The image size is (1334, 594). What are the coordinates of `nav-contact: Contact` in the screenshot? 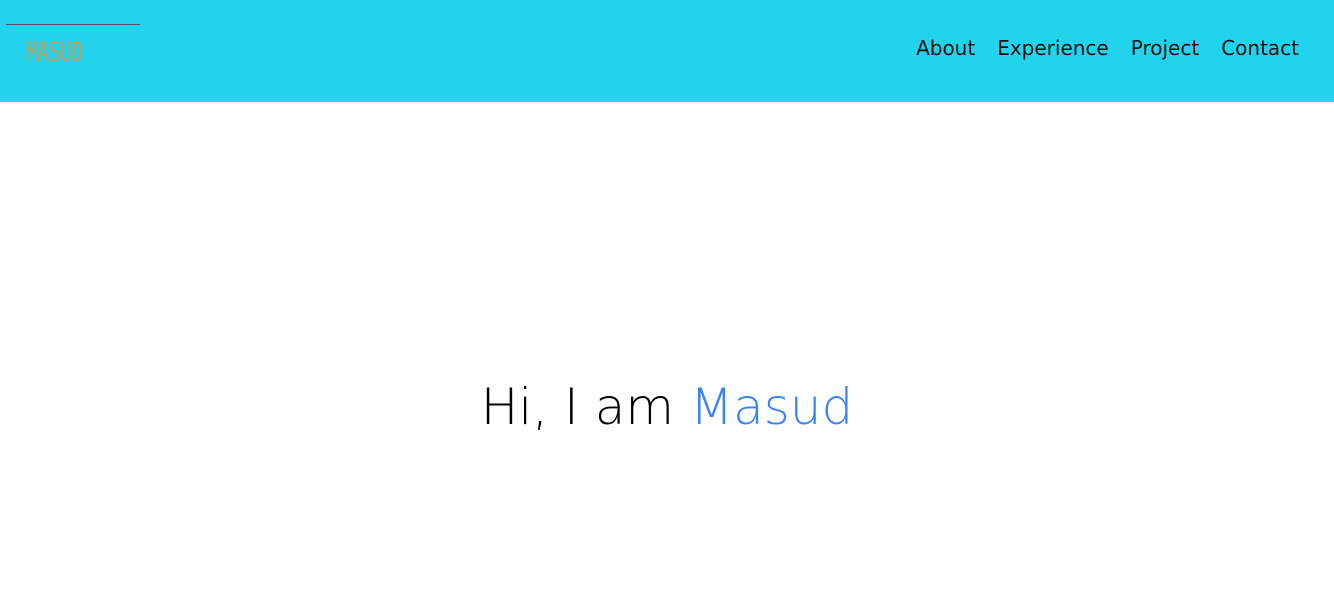 It's located at (1260, 48).